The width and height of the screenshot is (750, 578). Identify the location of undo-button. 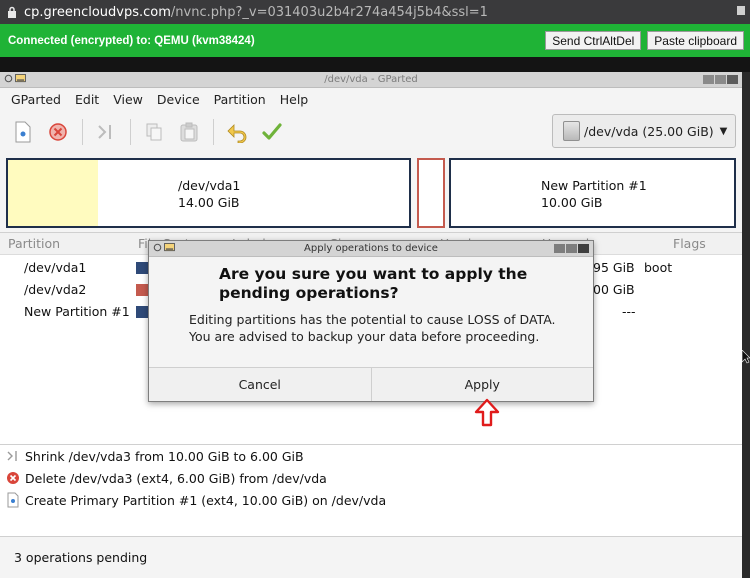
(237, 132).